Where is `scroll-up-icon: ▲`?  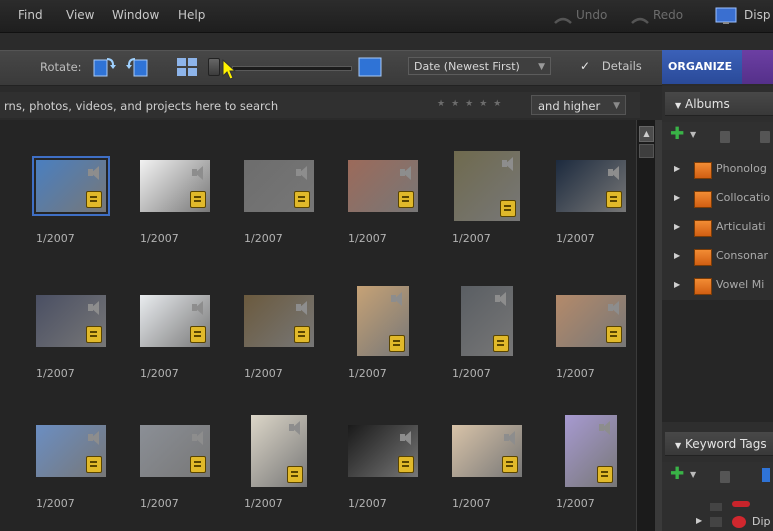
scroll-up-icon: ▲ is located at coordinates (646, 134).